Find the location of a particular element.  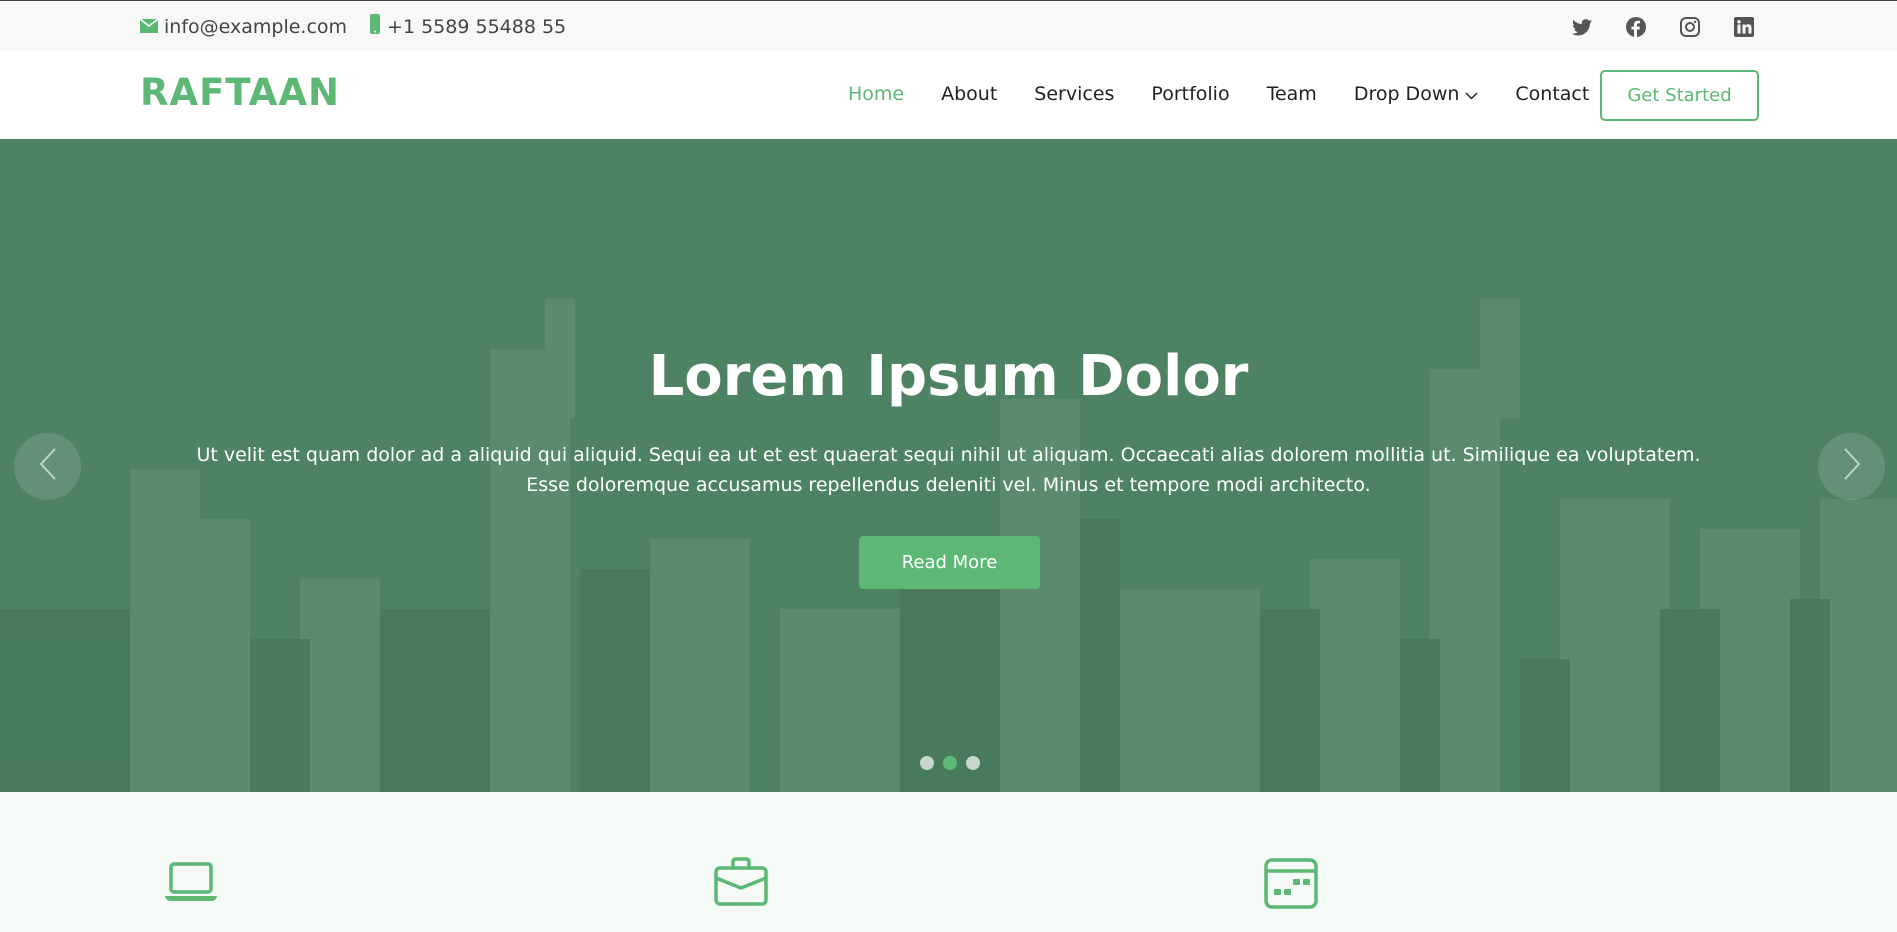

hero-title: Lorem Ipsum Dolor is located at coordinates (948, 376).